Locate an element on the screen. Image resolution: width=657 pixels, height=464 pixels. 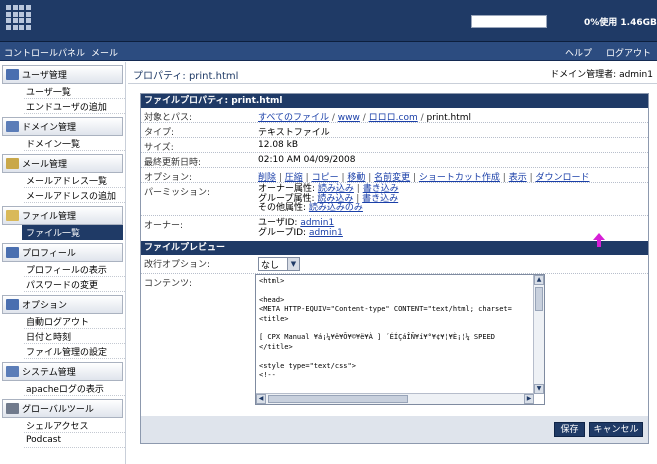
sidebar-section-title: システム管理 is located at coordinates (49, 373).